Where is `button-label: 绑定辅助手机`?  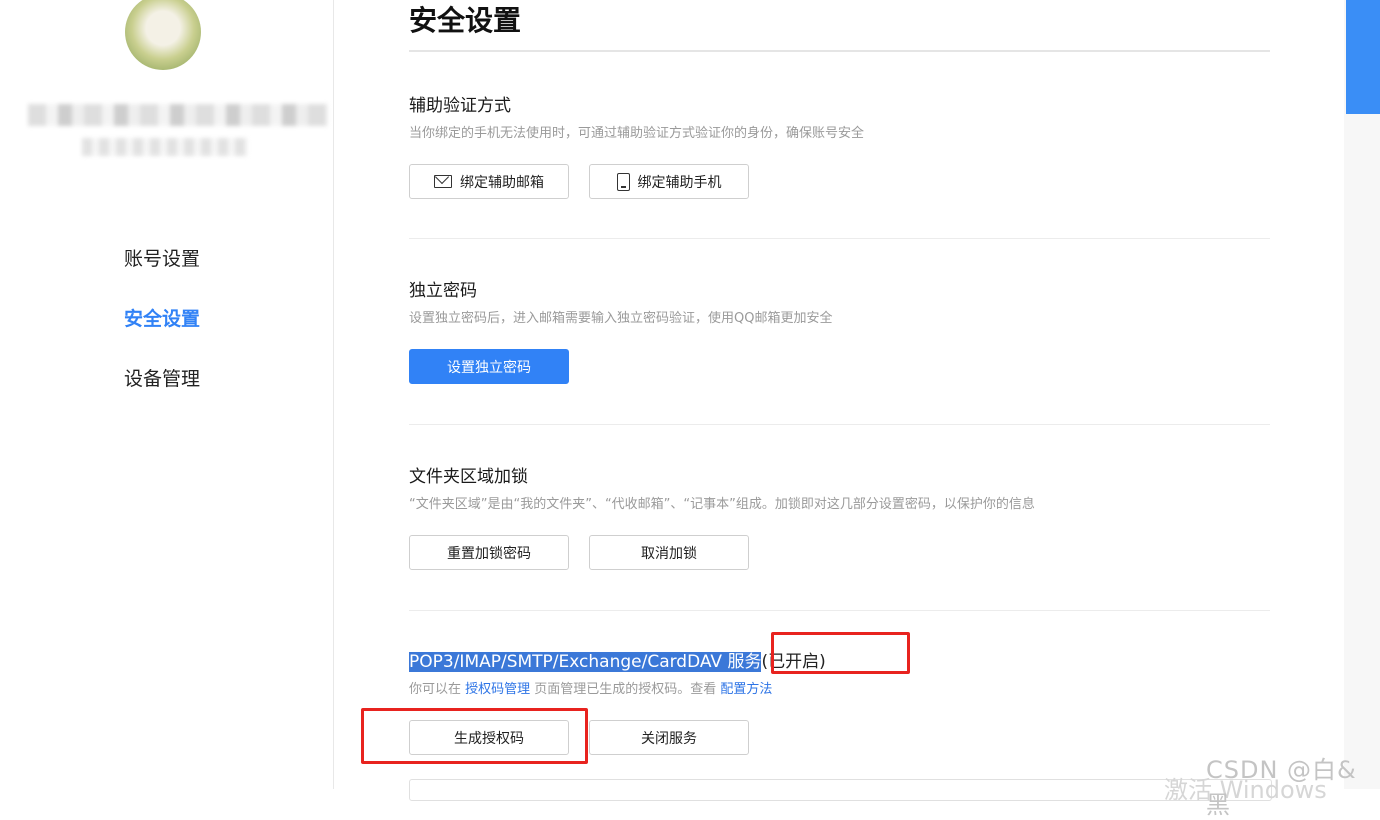
button-label: 绑定辅助手机 is located at coordinates (679, 182).